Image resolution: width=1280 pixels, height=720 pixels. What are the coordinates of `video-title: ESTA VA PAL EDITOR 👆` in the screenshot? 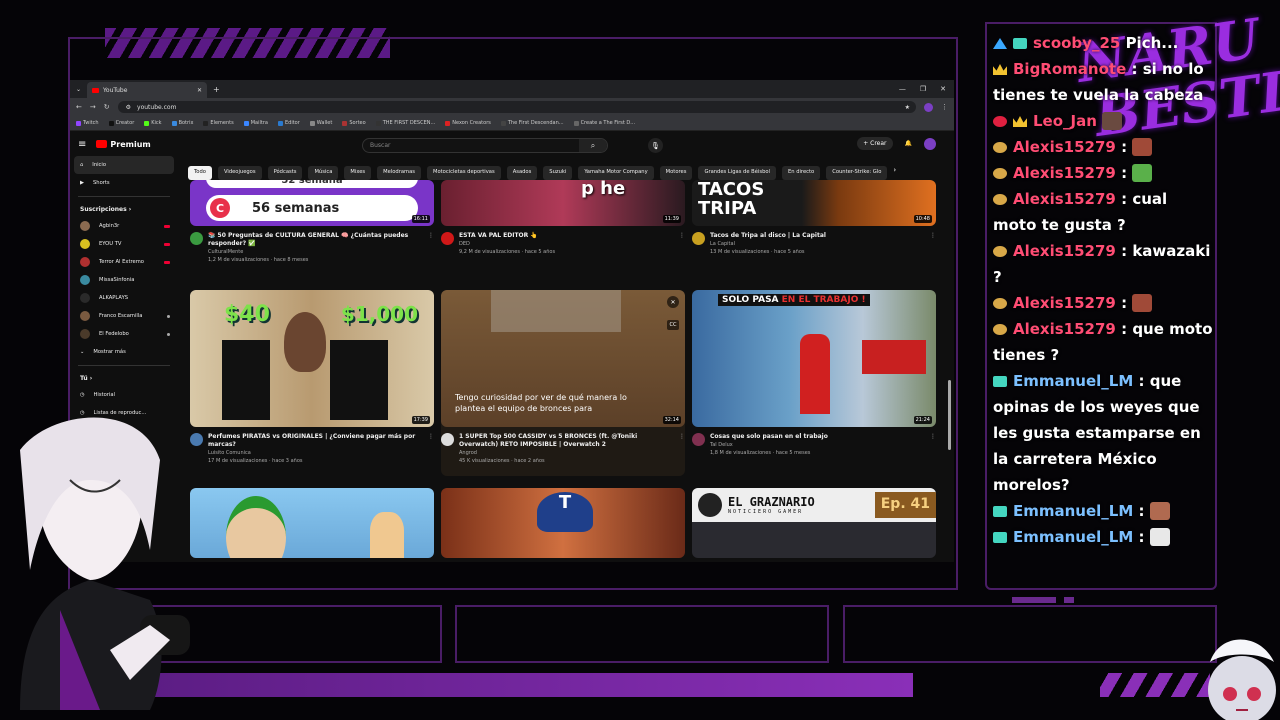 It's located at (507, 236).